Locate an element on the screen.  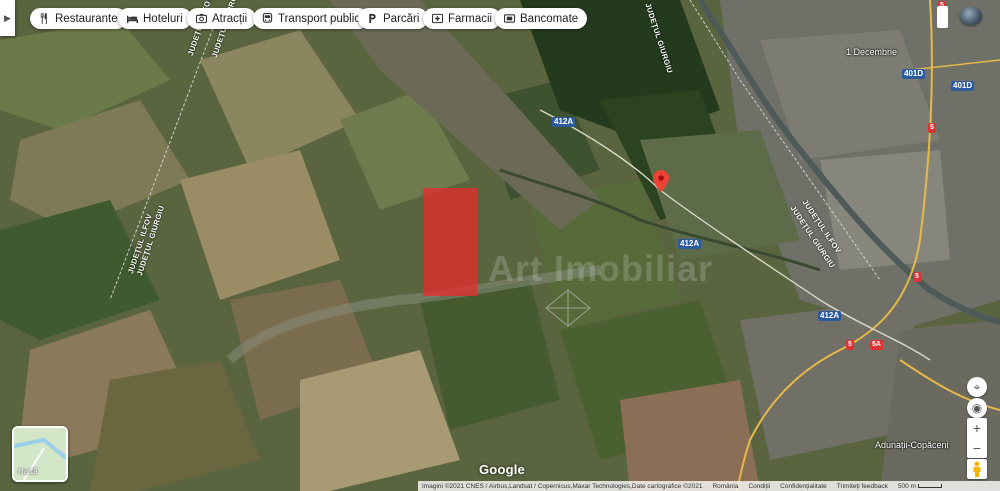
road-shield-5a: 5A is located at coordinates (876, 345).